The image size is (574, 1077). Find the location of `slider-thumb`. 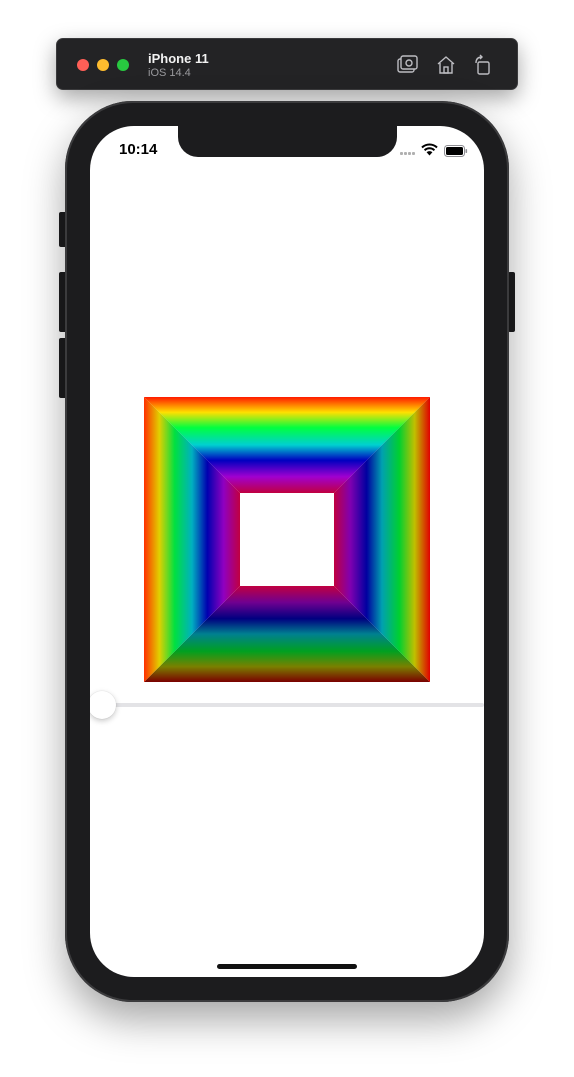

slider-thumb is located at coordinates (103, 705).